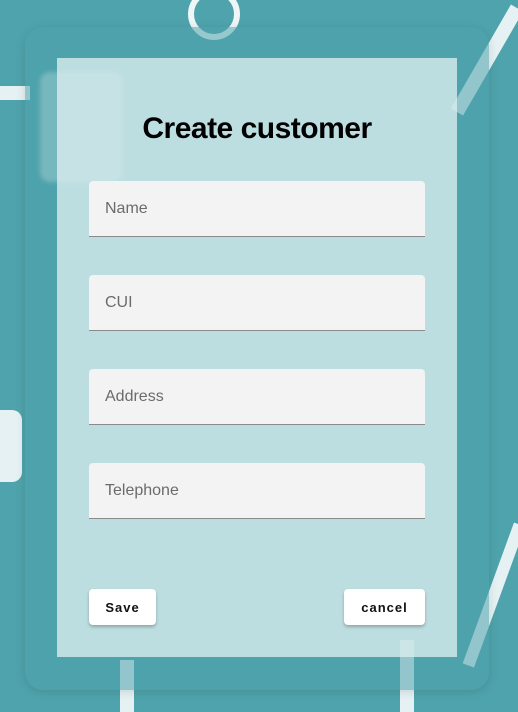 Image resolution: width=518 pixels, height=712 pixels. What do you see at coordinates (257, 128) in the screenshot?
I see `page-title: Create customer` at bounding box center [257, 128].